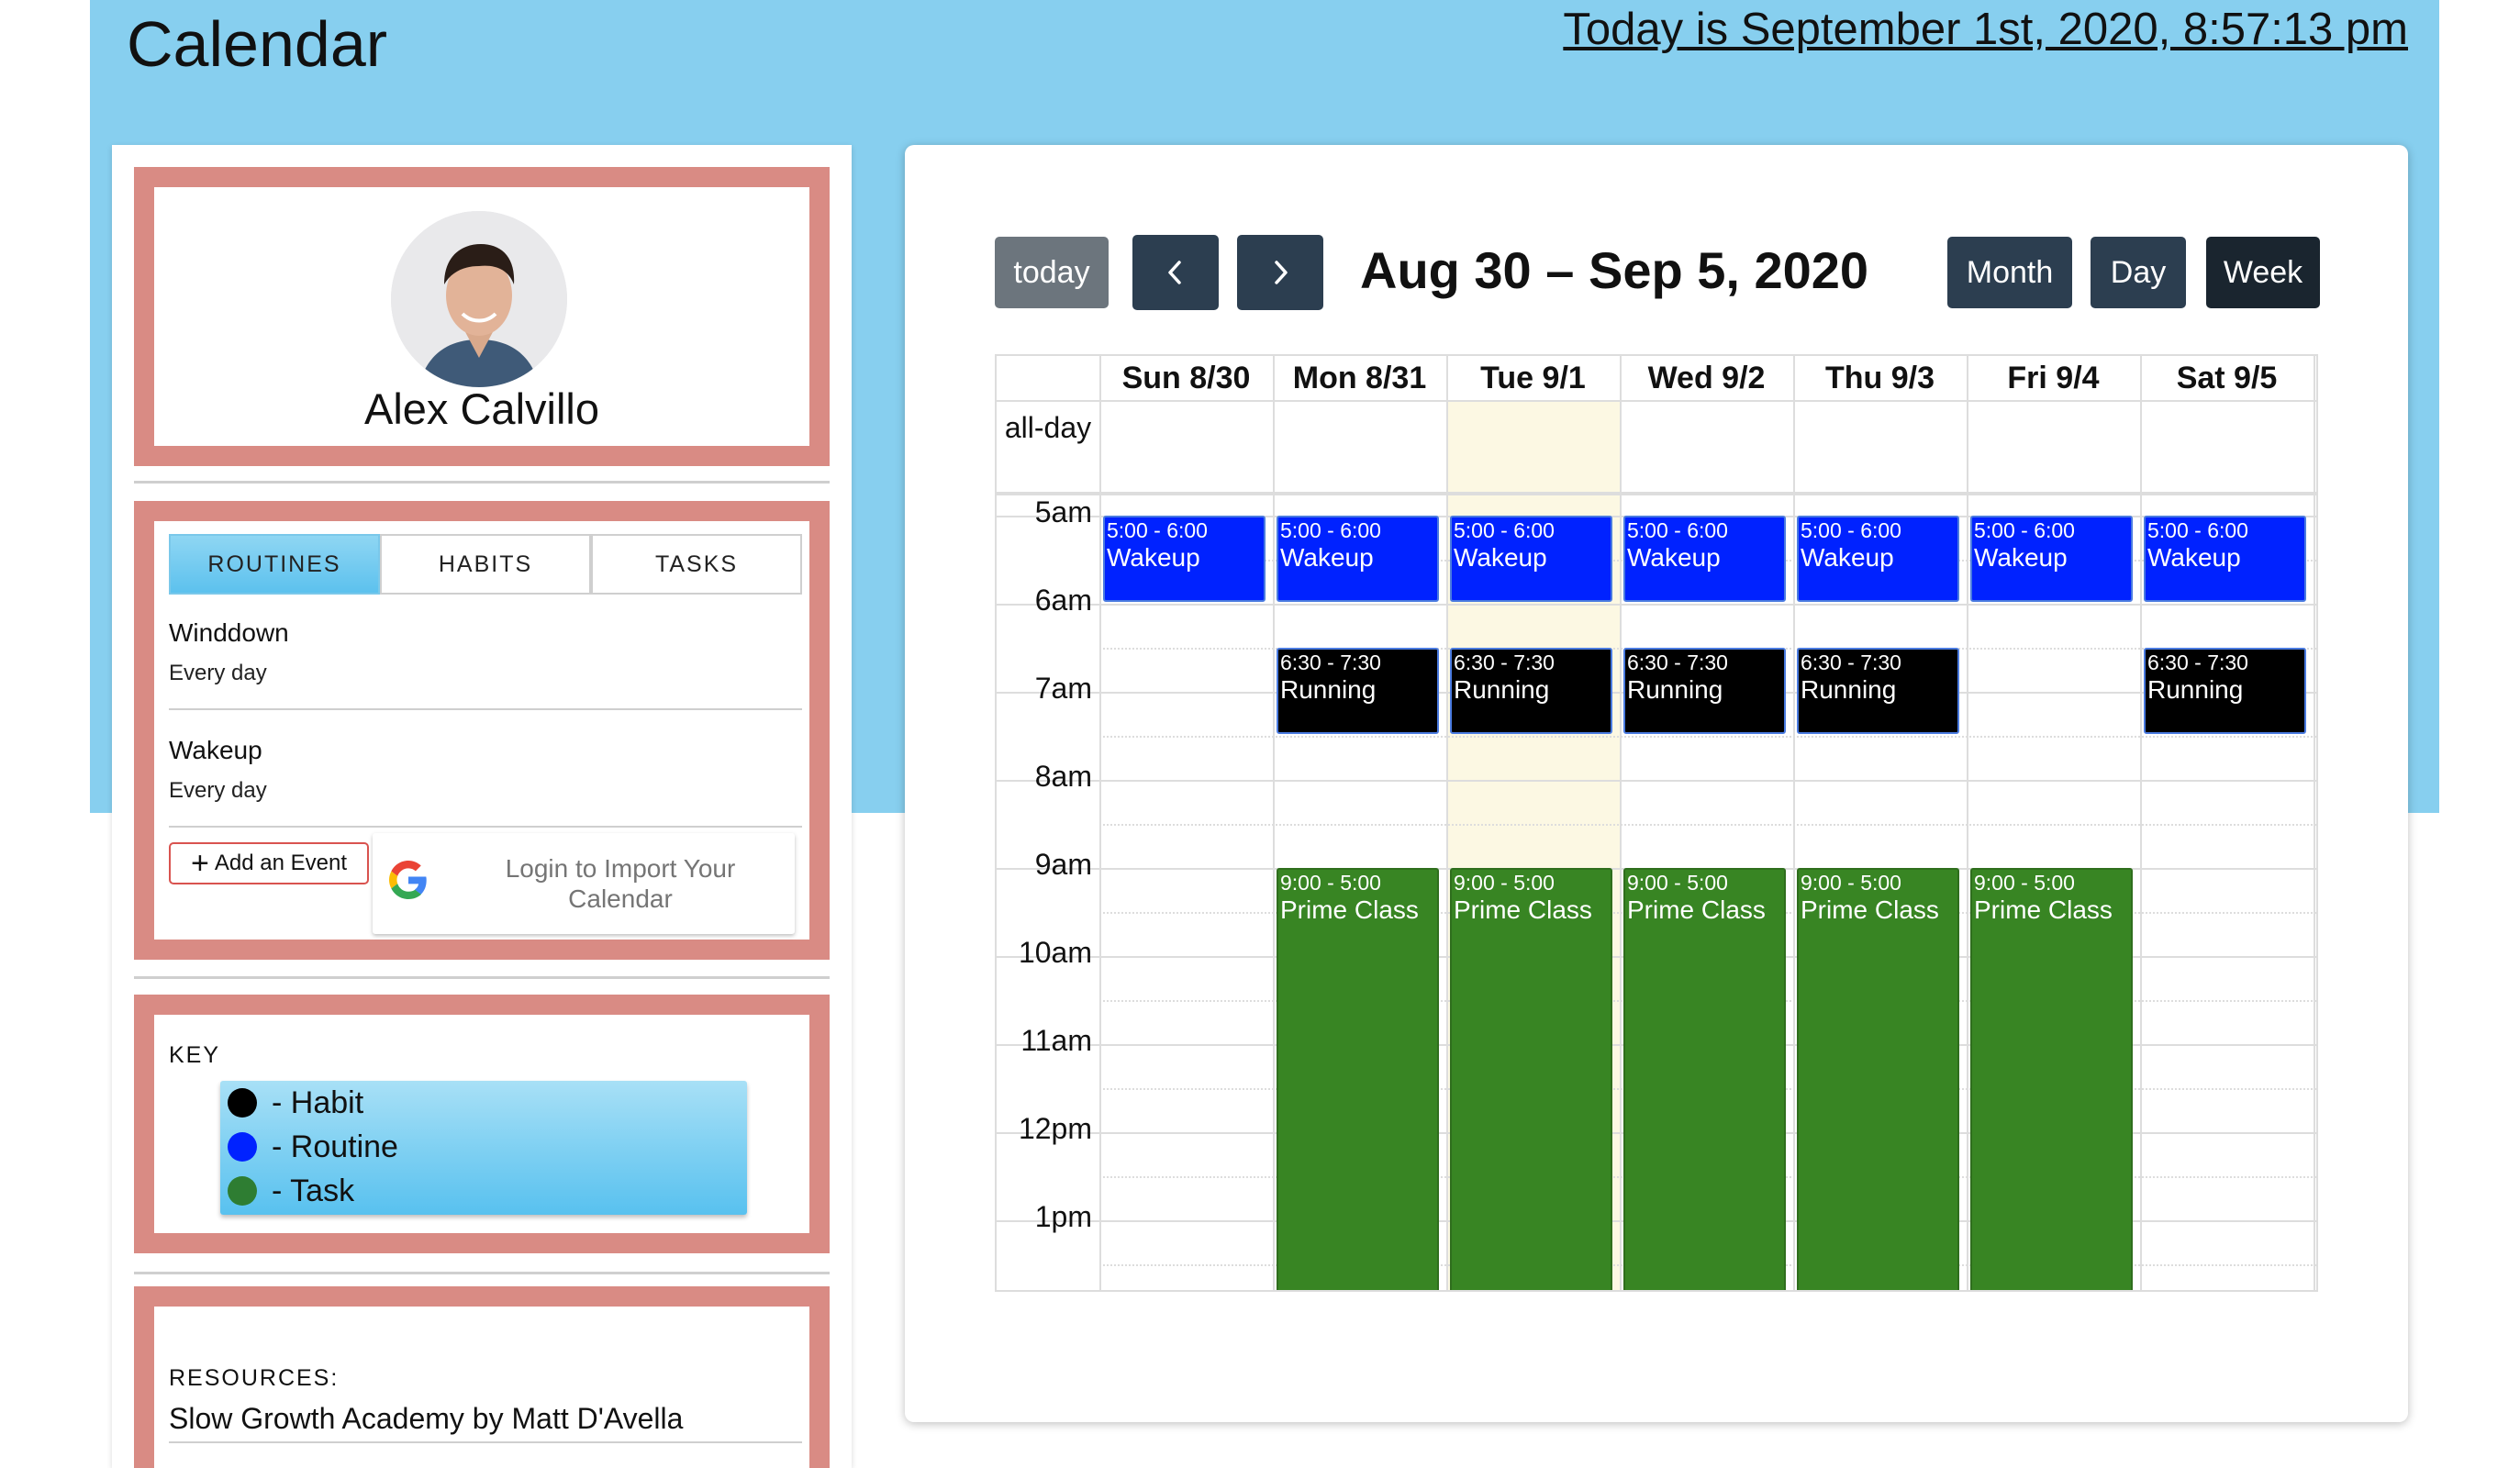 Image resolution: width=2520 pixels, height=1468 pixels. I want to click on week-view-button: Week, so click(2263, 272).